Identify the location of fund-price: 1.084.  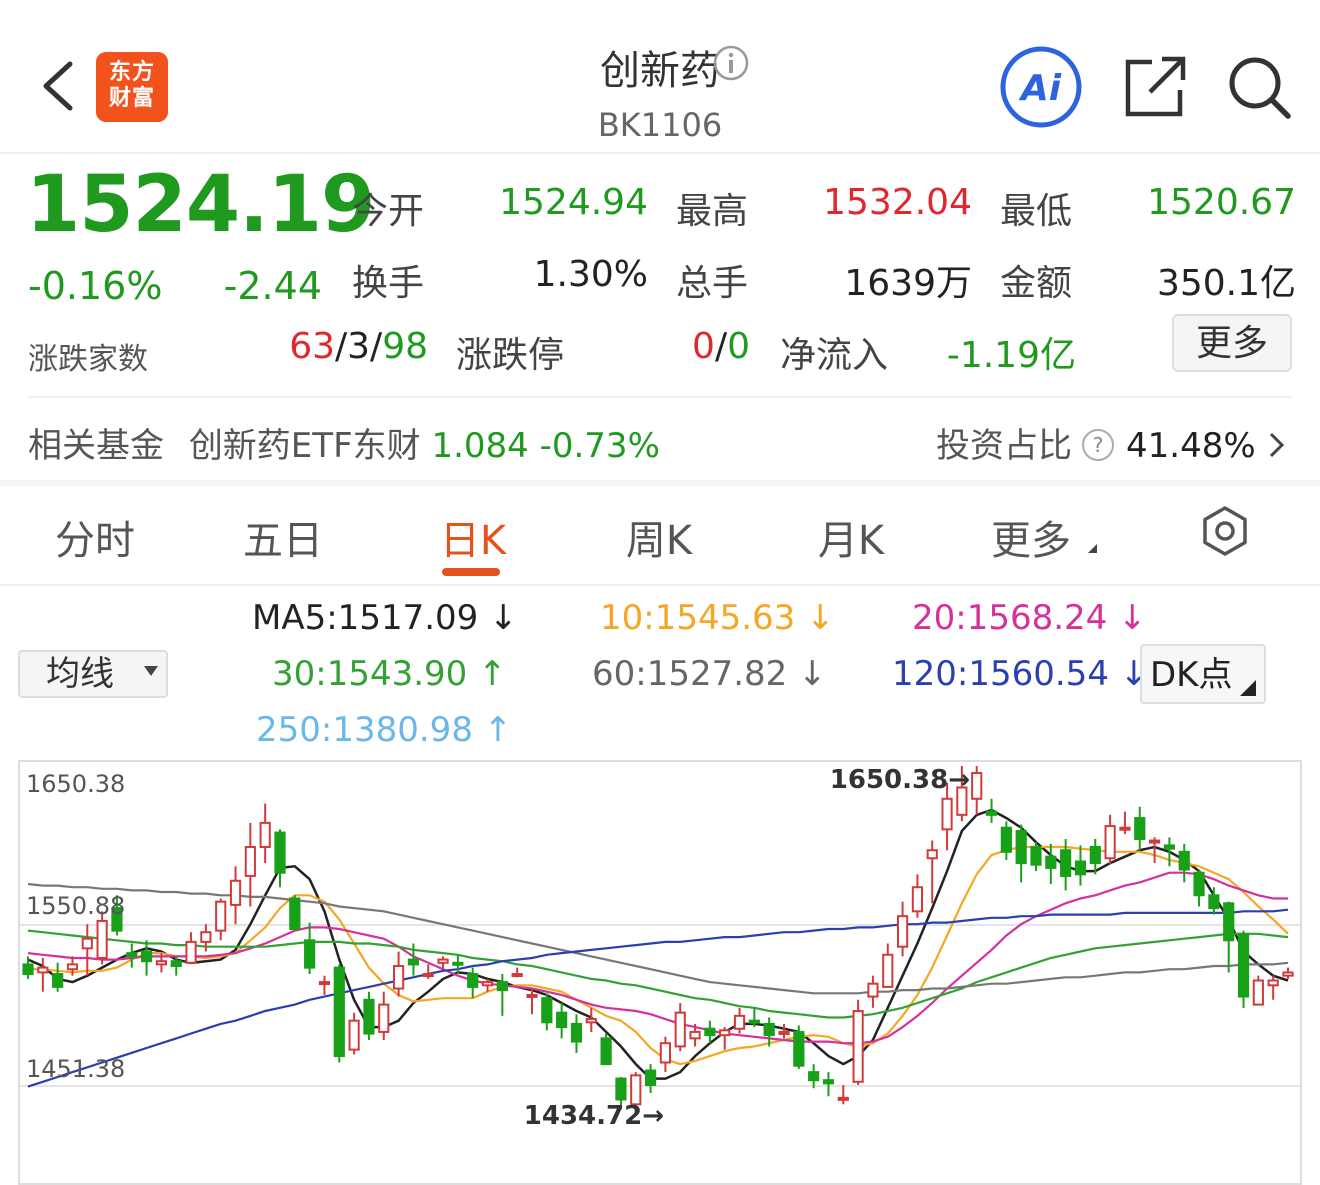
(480, 446).